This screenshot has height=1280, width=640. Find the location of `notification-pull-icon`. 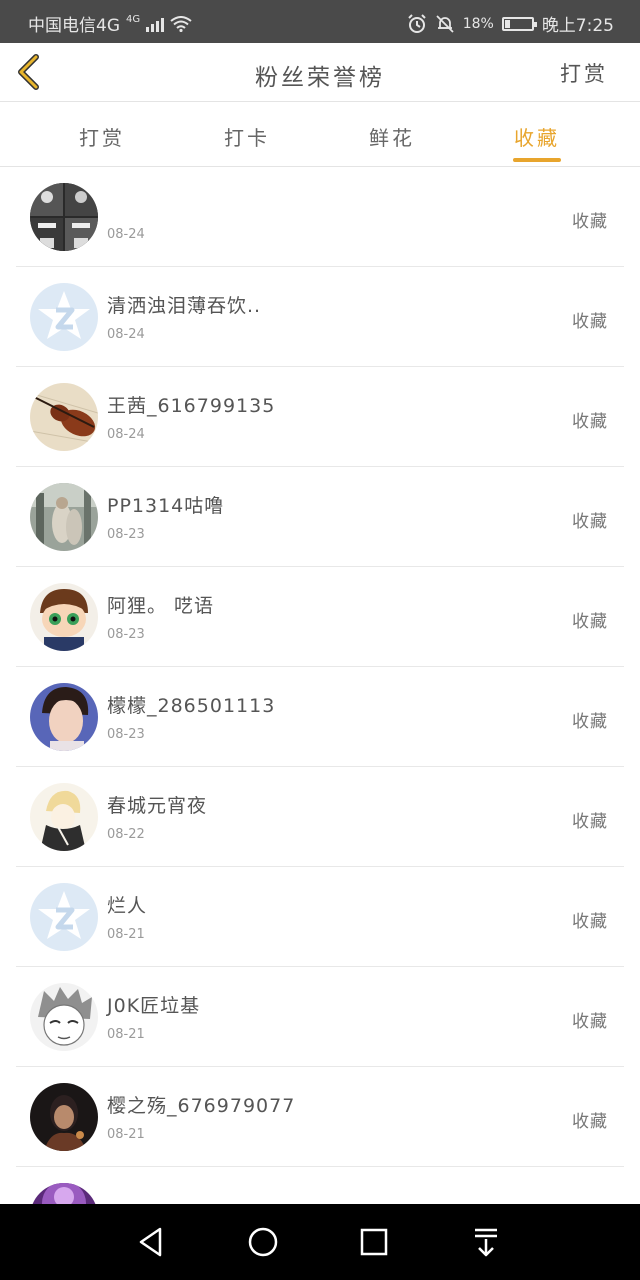

notification-pull-icon is located at coordinates (486, 1242).